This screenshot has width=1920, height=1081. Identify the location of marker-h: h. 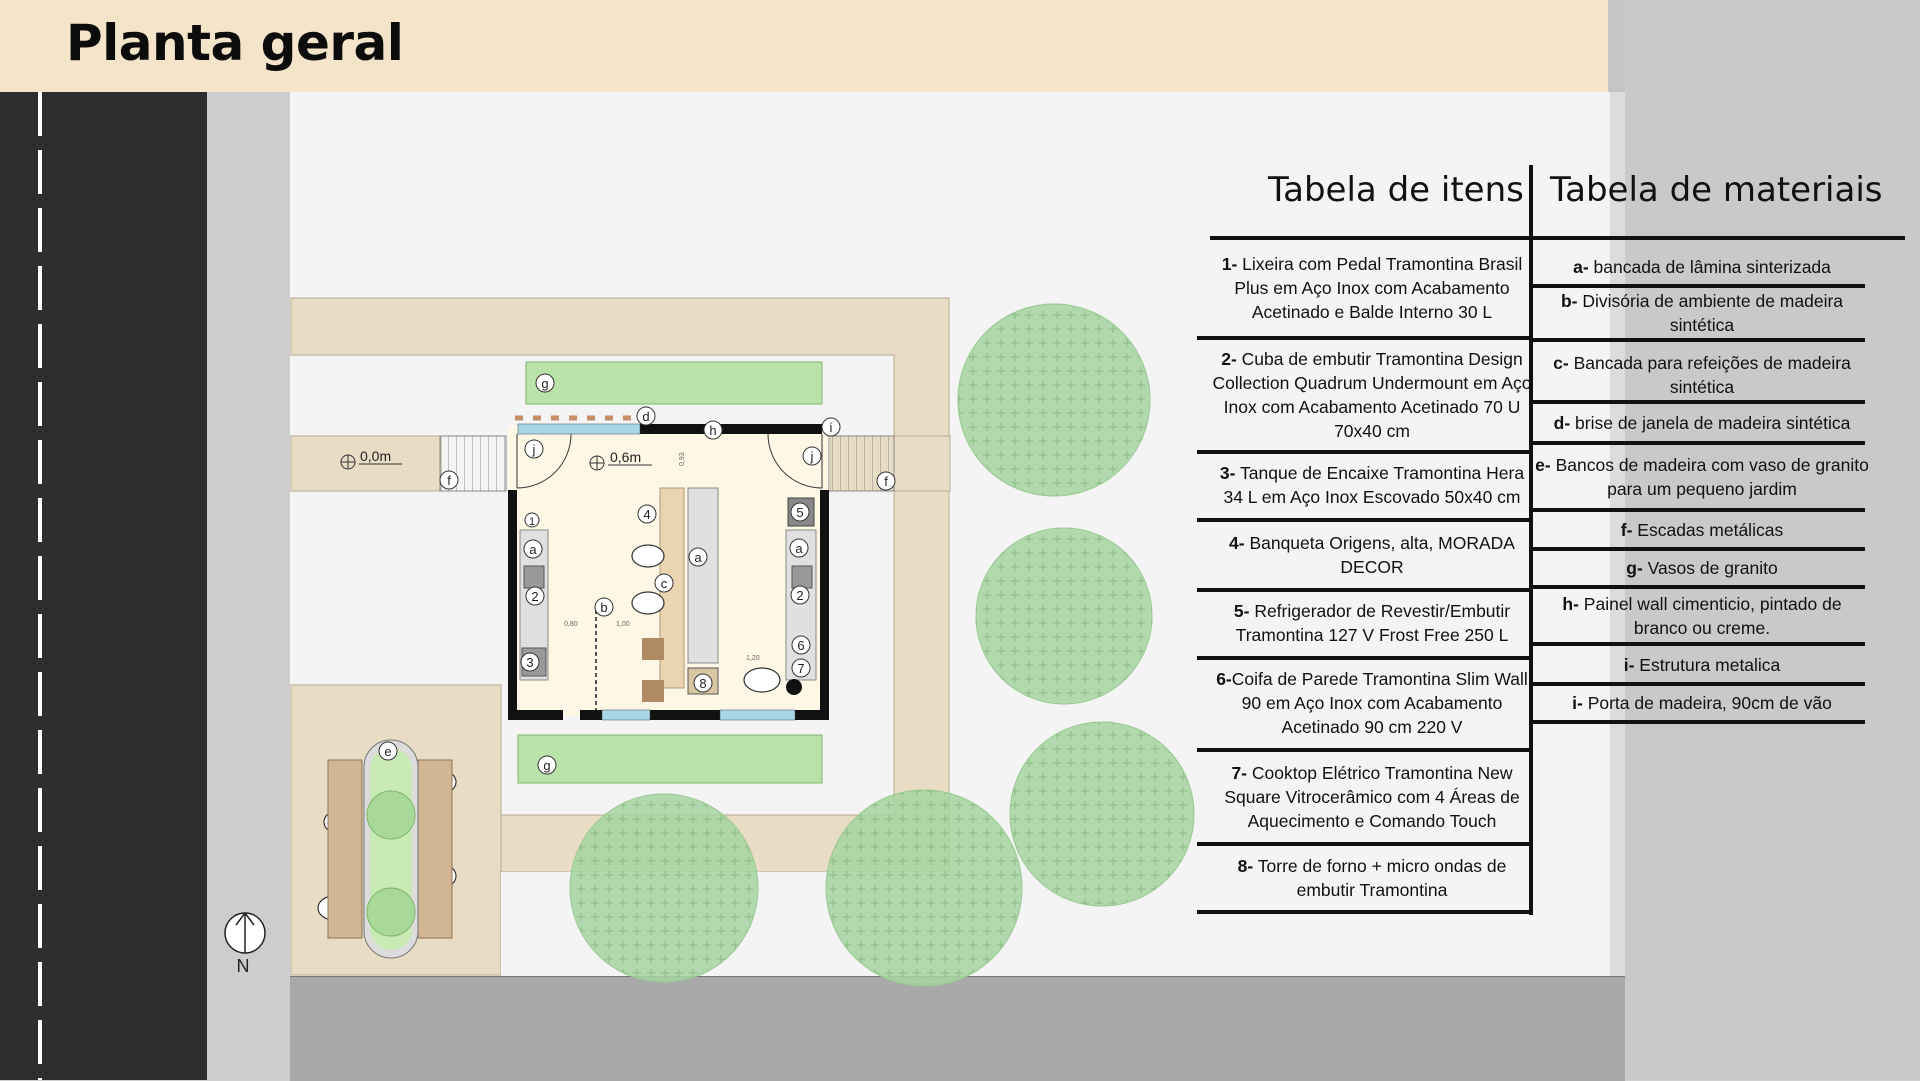
(713, 430).